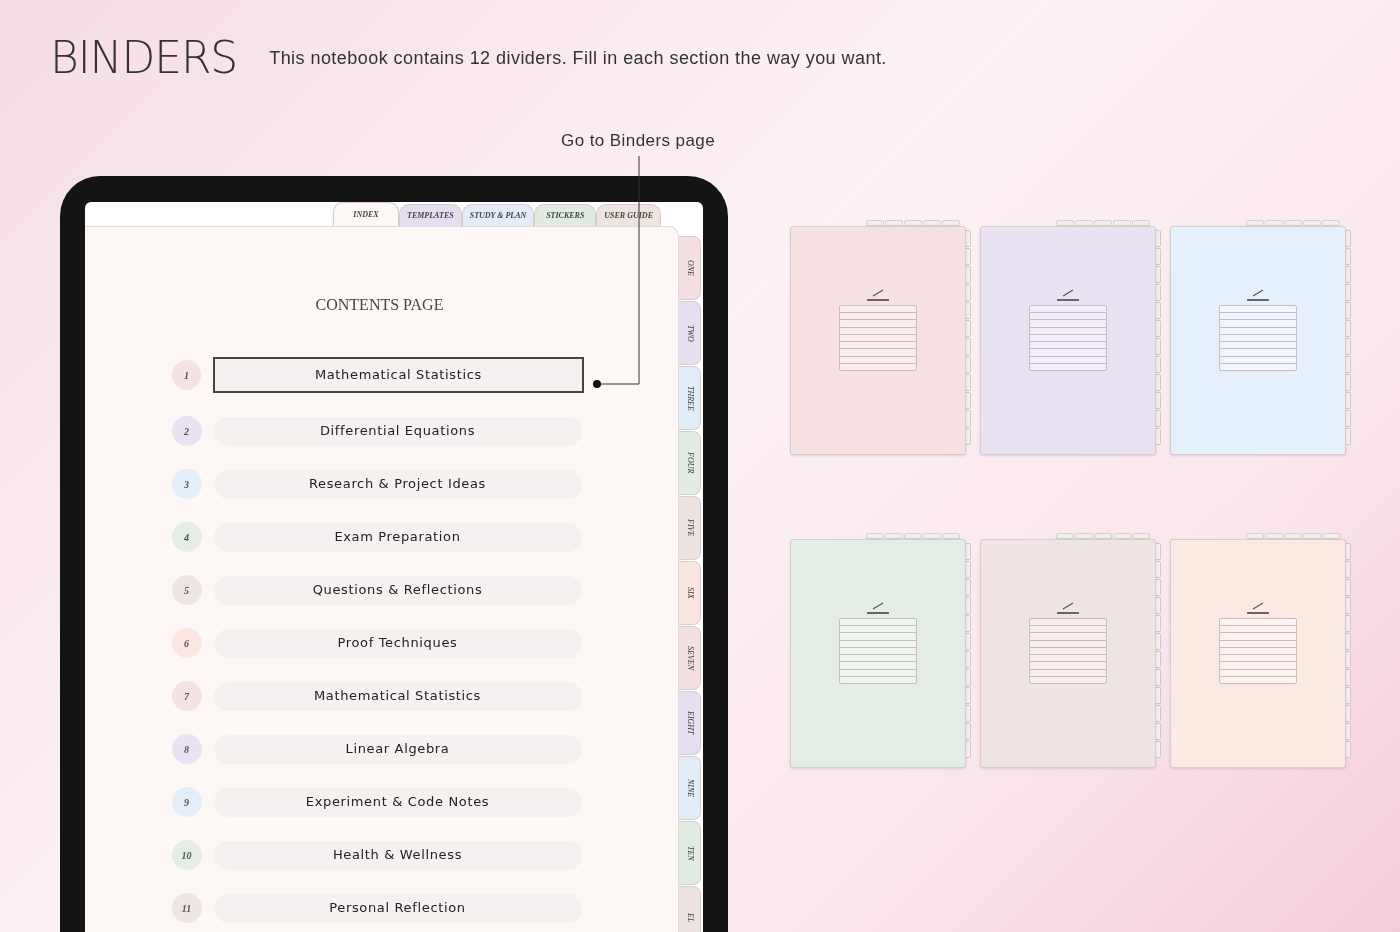  I want to click on top-tab: USER GUIDE, so click(628, 215).